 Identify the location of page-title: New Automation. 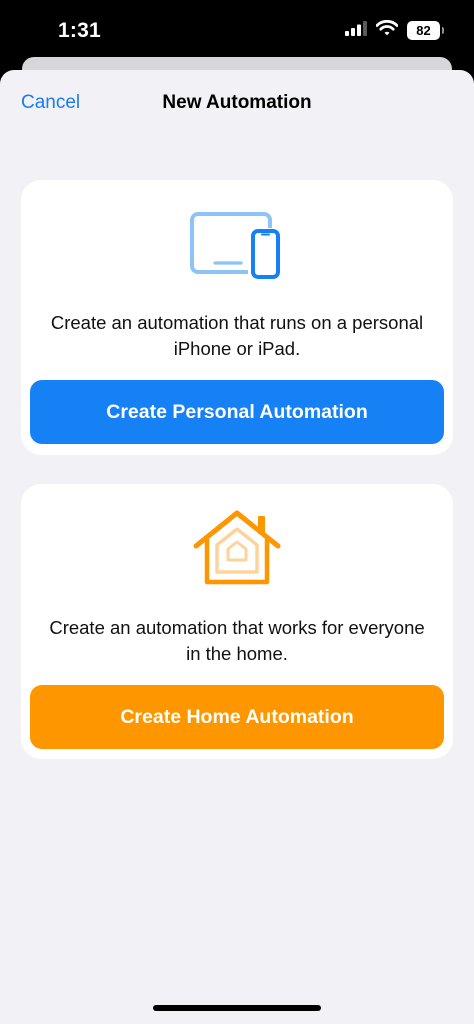
(237, 102).